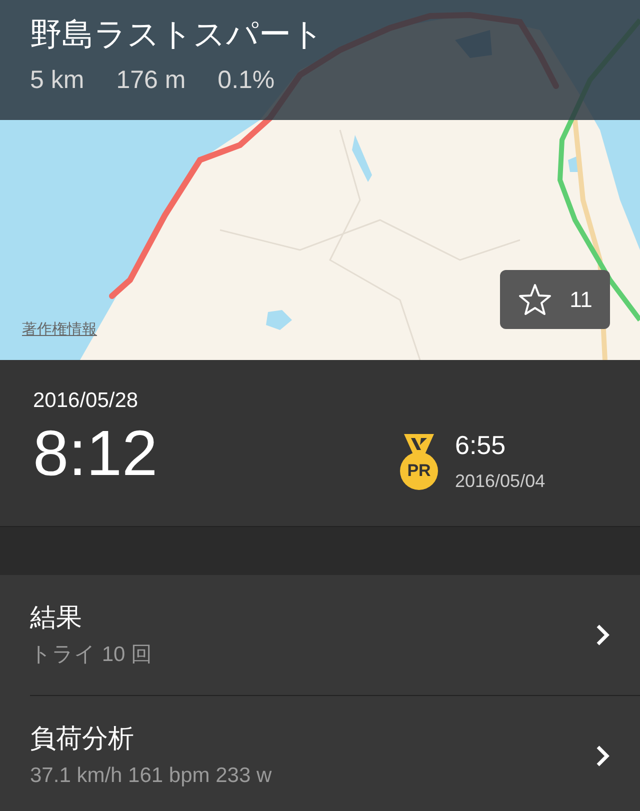 This screenshot has height=811, width=640. What do you see at coordinates (246, 80) in the screenshot?
I see `segment-stat: 0.1%` at bounding box center [246, 80].